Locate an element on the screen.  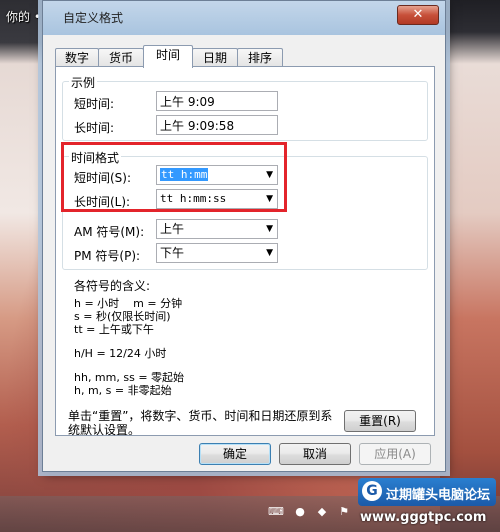
sample-legend: 示例 is located at coordinates (83, 82).